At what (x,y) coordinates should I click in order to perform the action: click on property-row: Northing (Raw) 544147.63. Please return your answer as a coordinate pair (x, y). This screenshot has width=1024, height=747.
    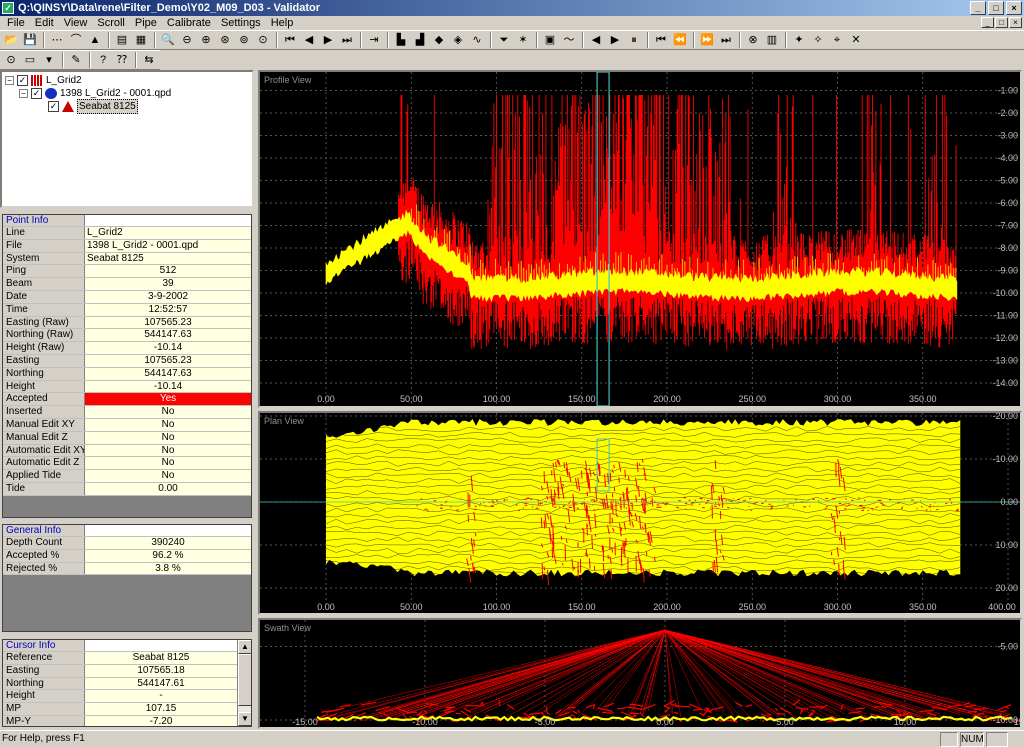
    Looking at the image, I should click on (127, 336).